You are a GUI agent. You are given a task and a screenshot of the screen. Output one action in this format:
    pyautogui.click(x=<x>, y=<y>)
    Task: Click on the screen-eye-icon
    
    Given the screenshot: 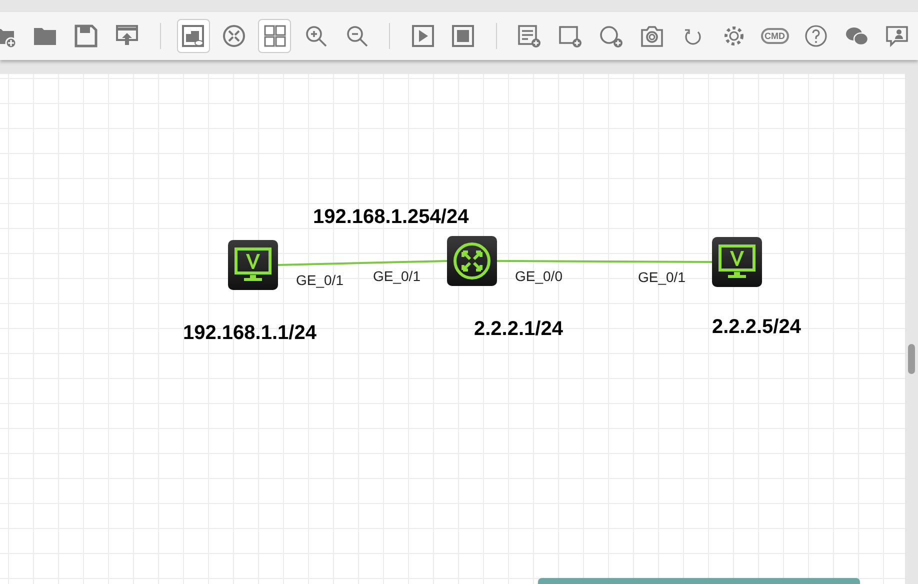 What is the action you would take?
    pyautogui.click(x=193, y=36)
    